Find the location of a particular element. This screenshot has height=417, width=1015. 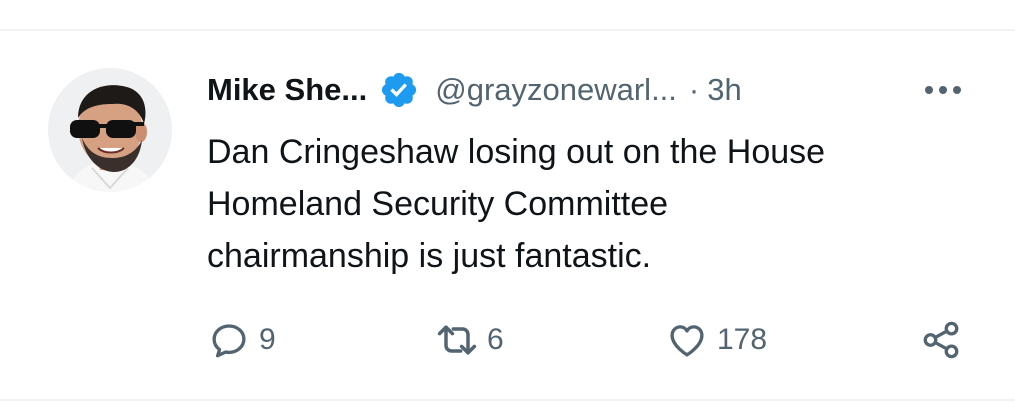

retweet-count: 6 is located at coordinates (495, 339).